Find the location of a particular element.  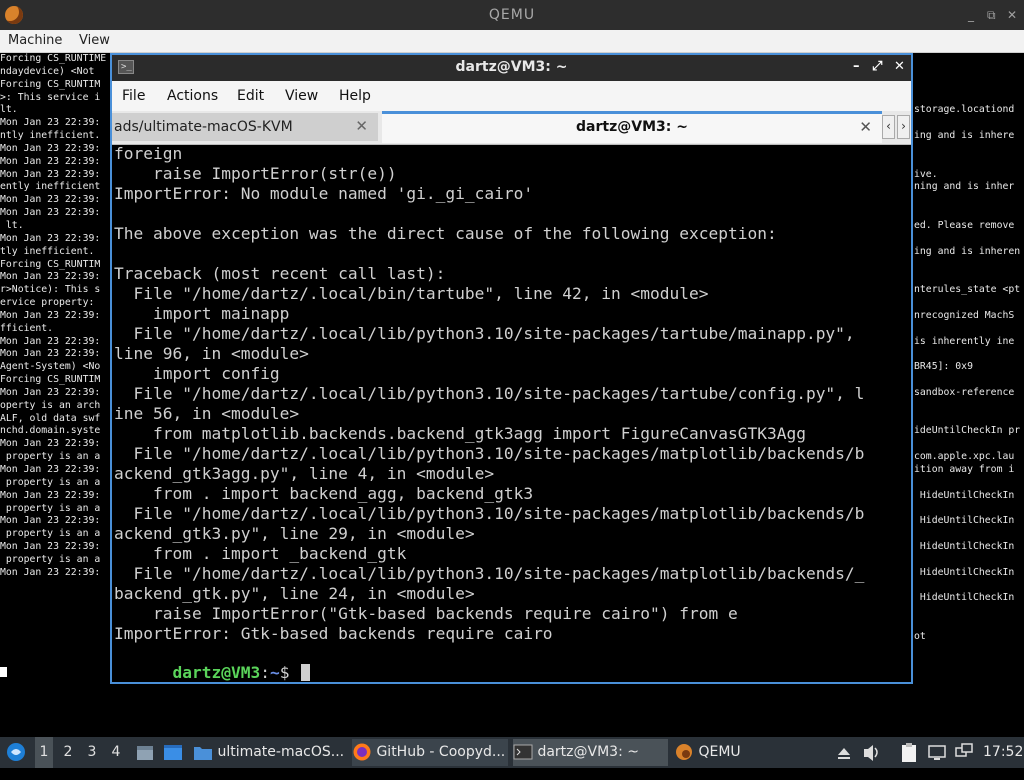

clipboard-button is located at coordinates (909, 752).